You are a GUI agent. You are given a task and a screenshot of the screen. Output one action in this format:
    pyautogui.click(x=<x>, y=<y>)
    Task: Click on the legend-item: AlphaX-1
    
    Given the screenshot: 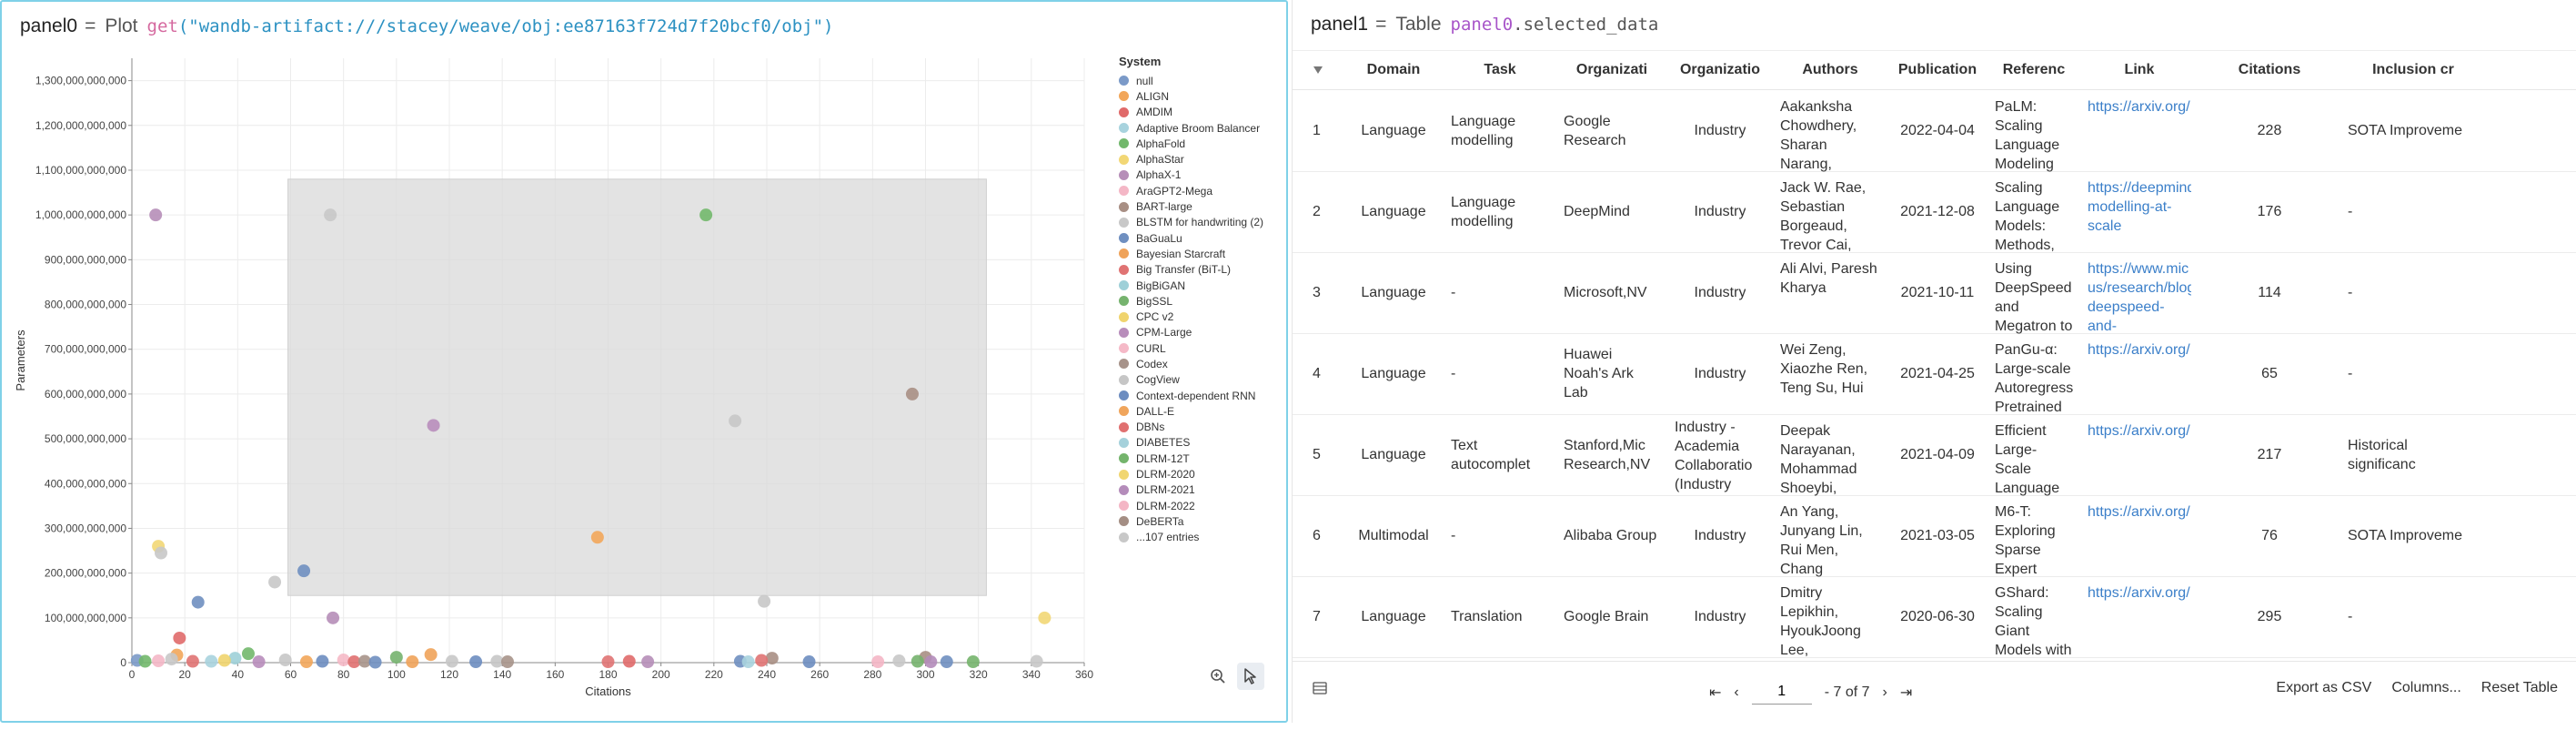 What is the action you would take?
    pyautogui.click(x=1201, y=175)
    